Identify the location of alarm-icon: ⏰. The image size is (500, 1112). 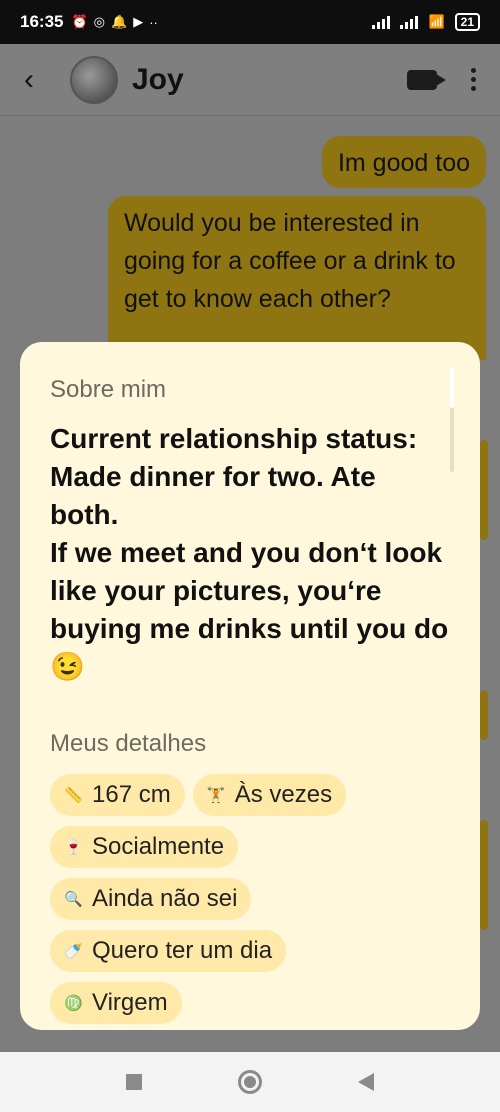
(79, 21).